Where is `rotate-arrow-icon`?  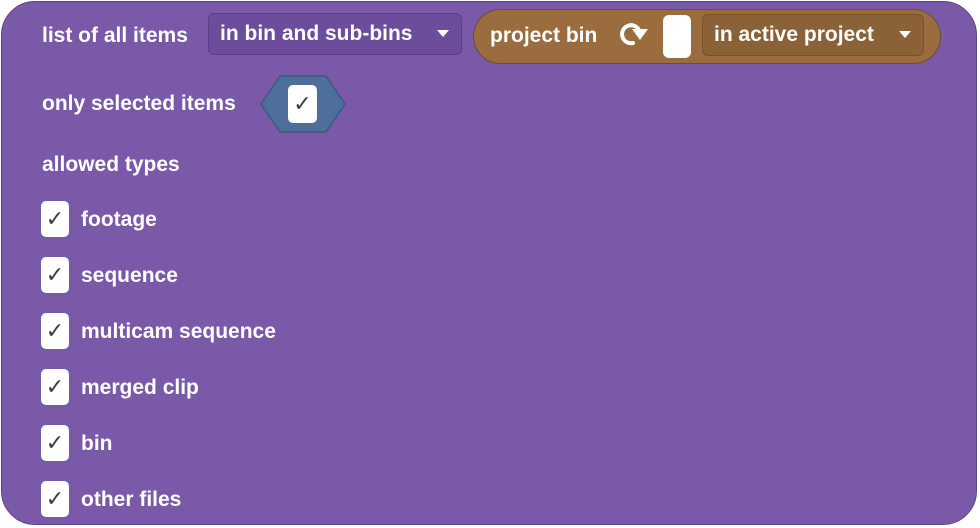 rotate-arrow-icon is located at coordinates (634, 35).